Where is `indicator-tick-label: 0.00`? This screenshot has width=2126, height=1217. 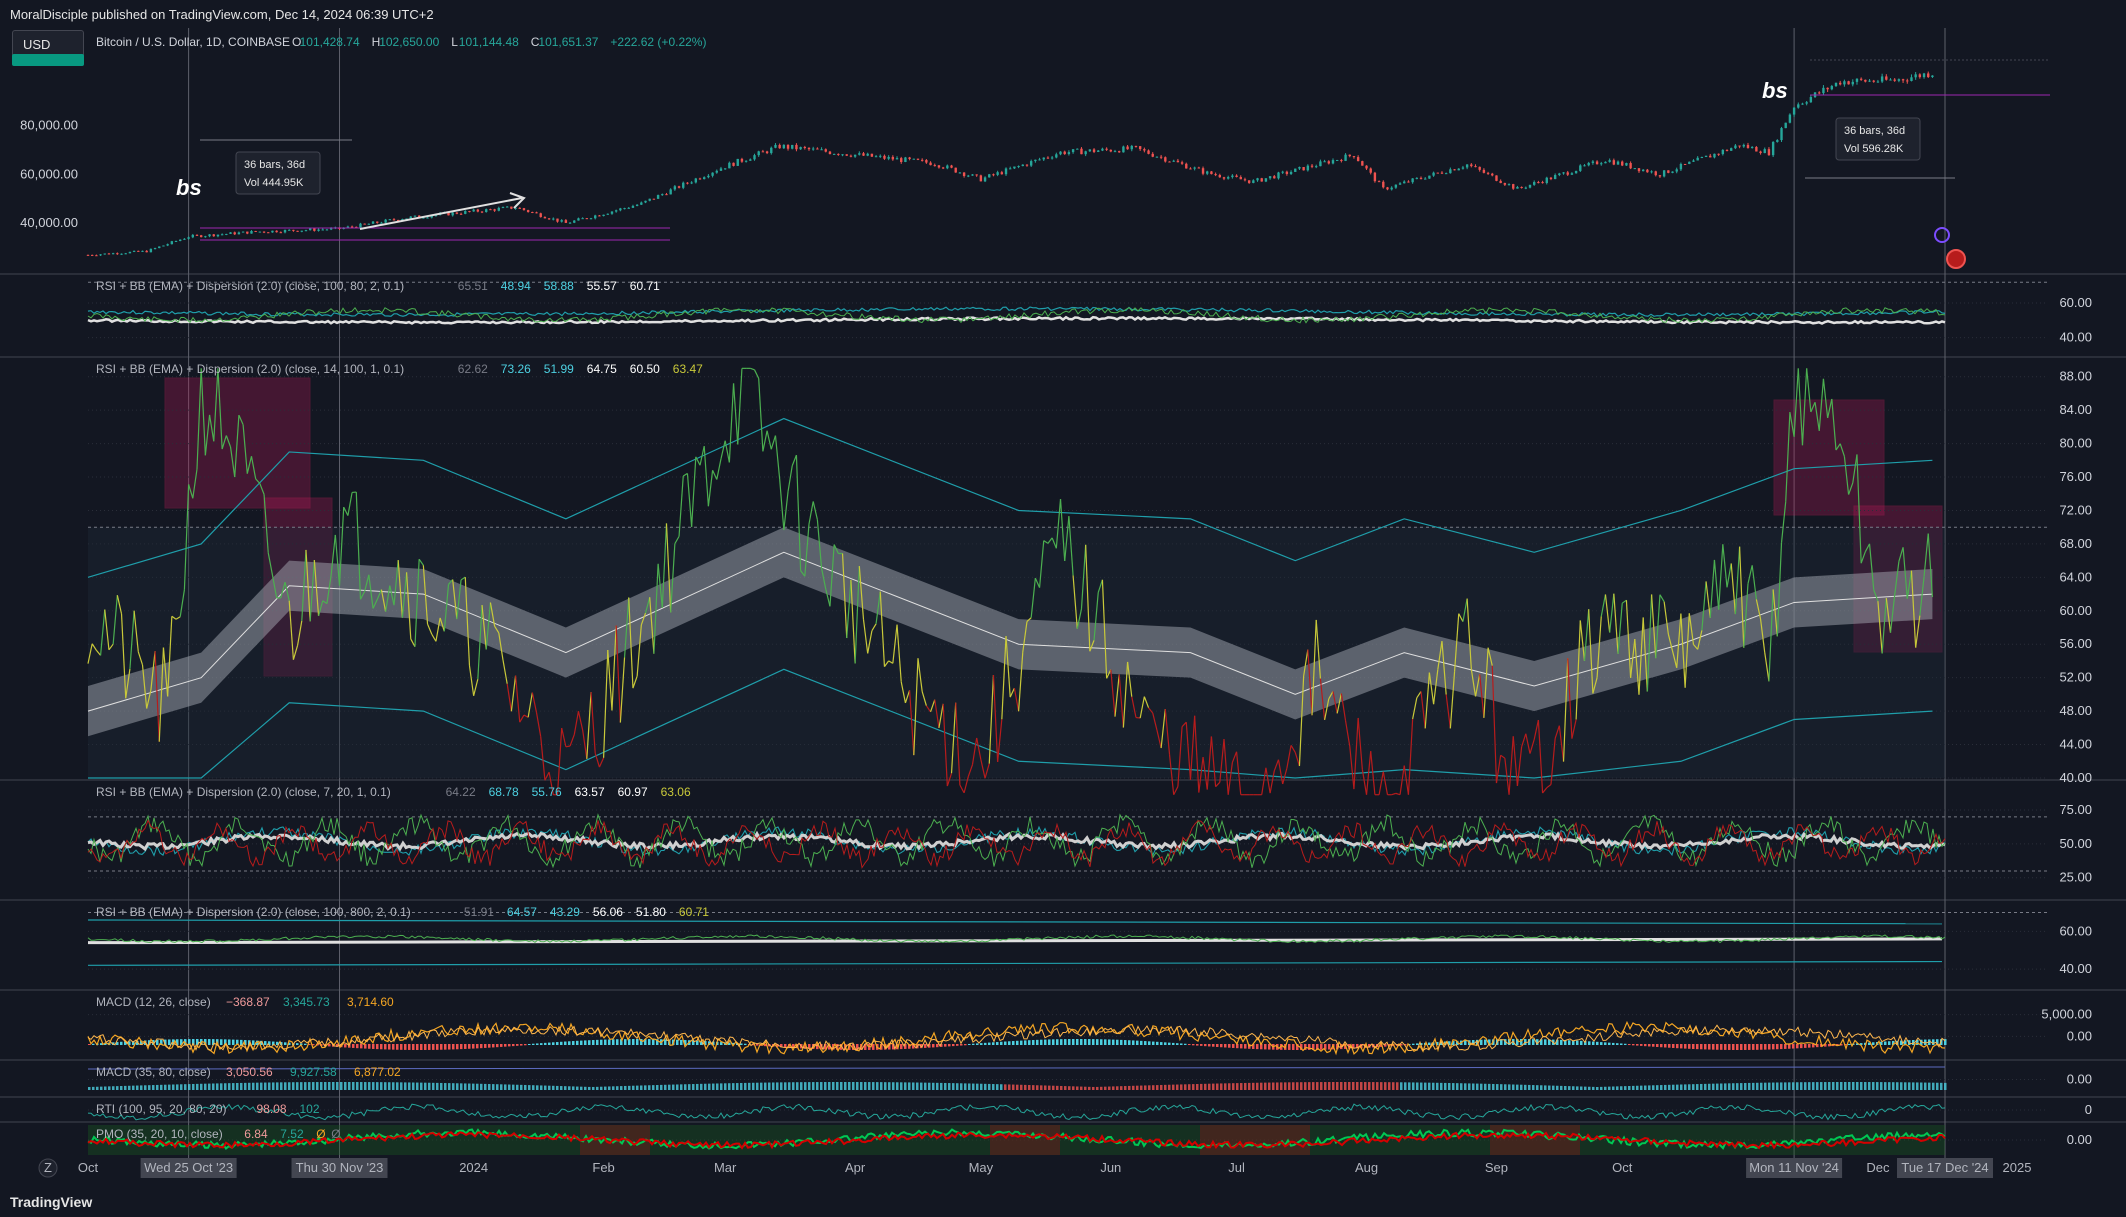
indicator-tick-label: 0.00 is located at coordinates (2079, 1035).